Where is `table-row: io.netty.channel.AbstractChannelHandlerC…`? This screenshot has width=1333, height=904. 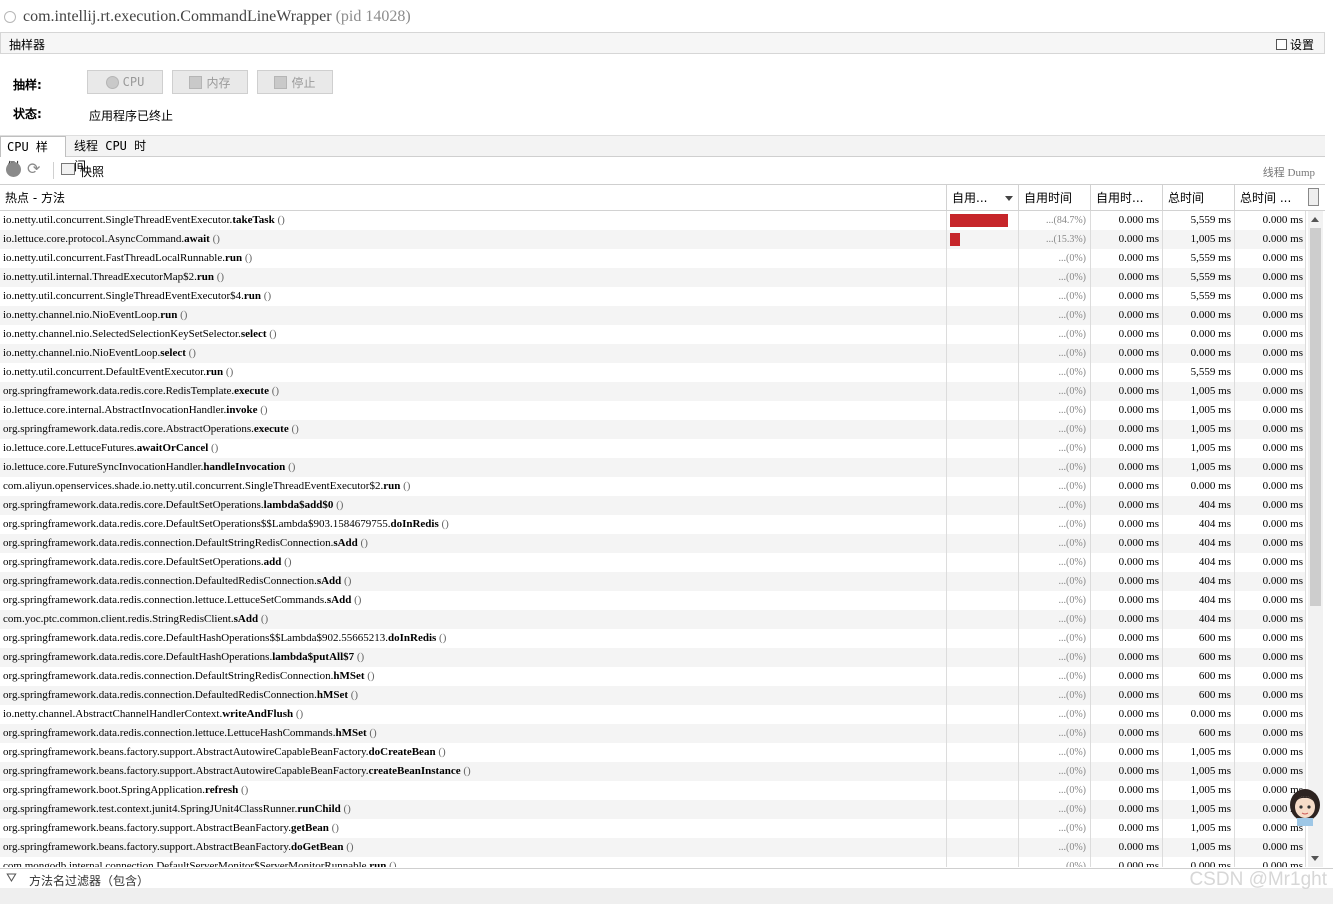
table-row: io.netty.channel.AbstractChannelHandlerC… is located at coordinates (653, 714).